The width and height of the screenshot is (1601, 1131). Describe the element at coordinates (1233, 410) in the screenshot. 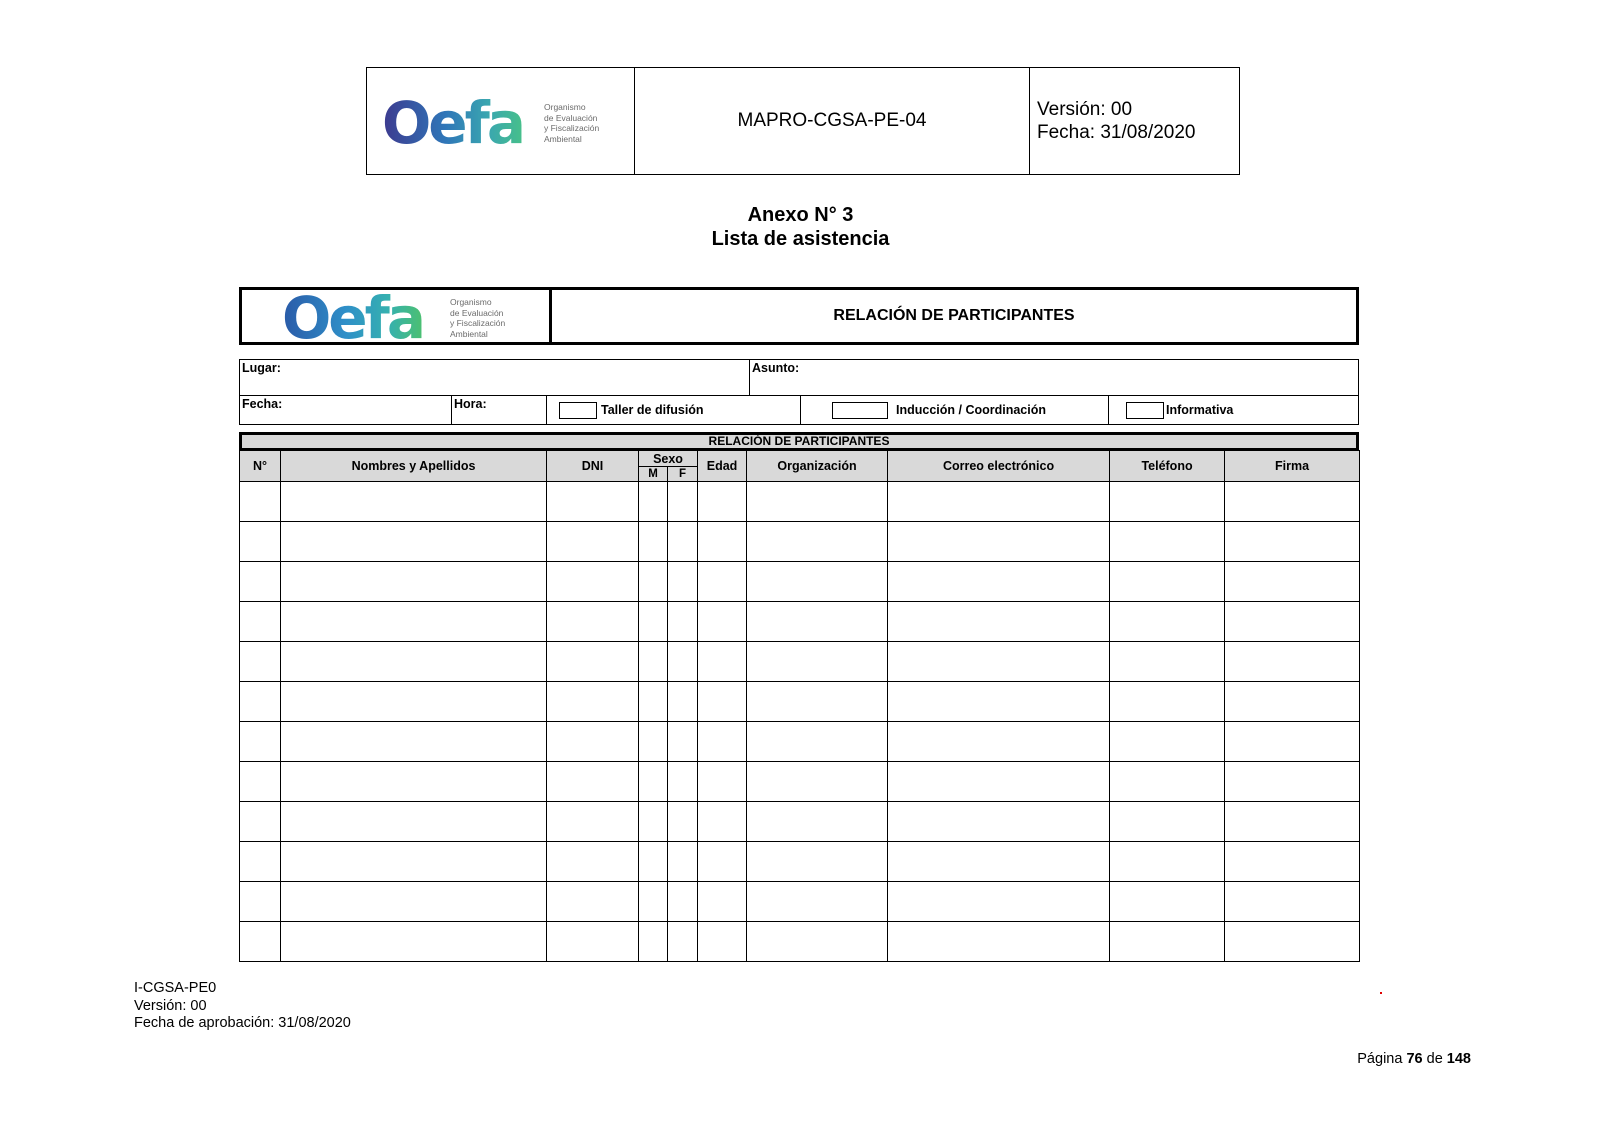

I see `option-informativa: Informativa` at that location.